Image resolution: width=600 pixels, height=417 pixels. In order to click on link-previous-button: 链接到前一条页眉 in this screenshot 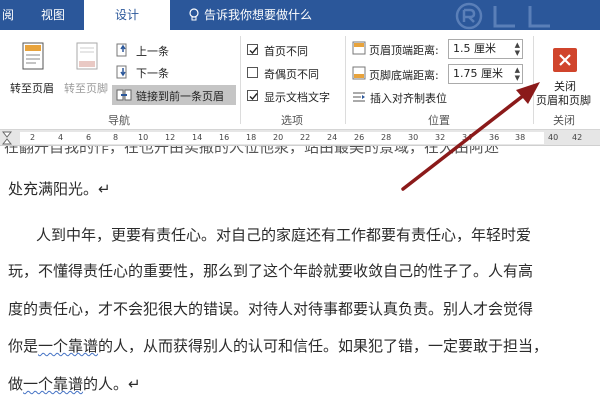, I will do `click(174, 95)`.